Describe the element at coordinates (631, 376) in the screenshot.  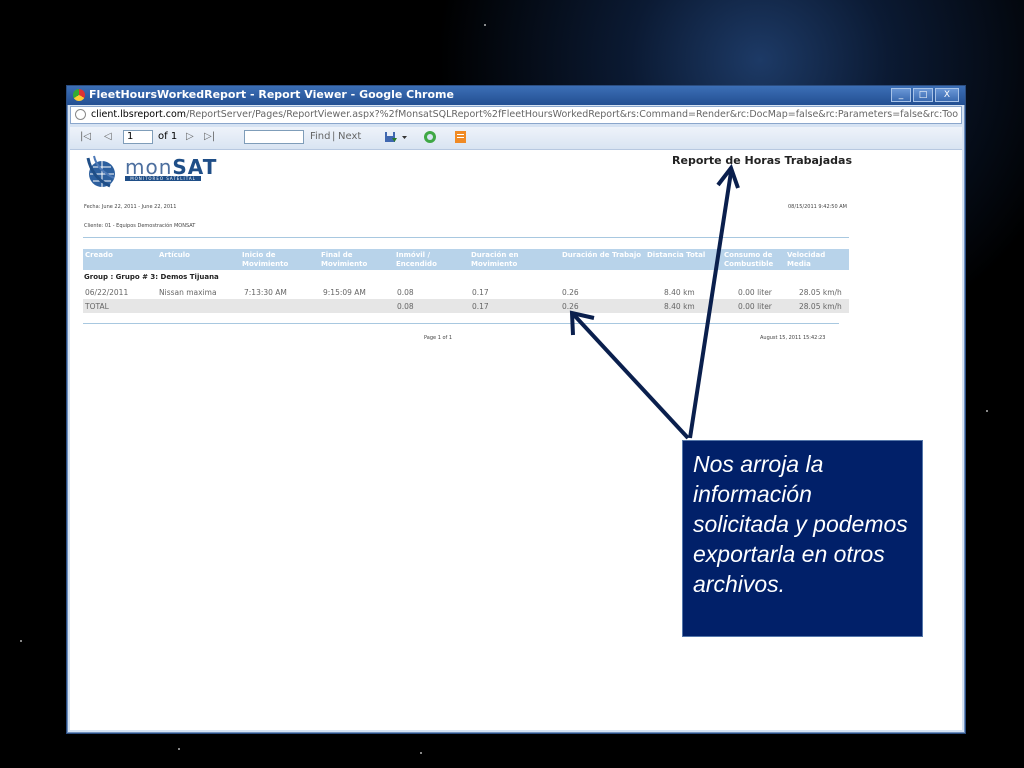
I see `arrow-to-table` at that location.